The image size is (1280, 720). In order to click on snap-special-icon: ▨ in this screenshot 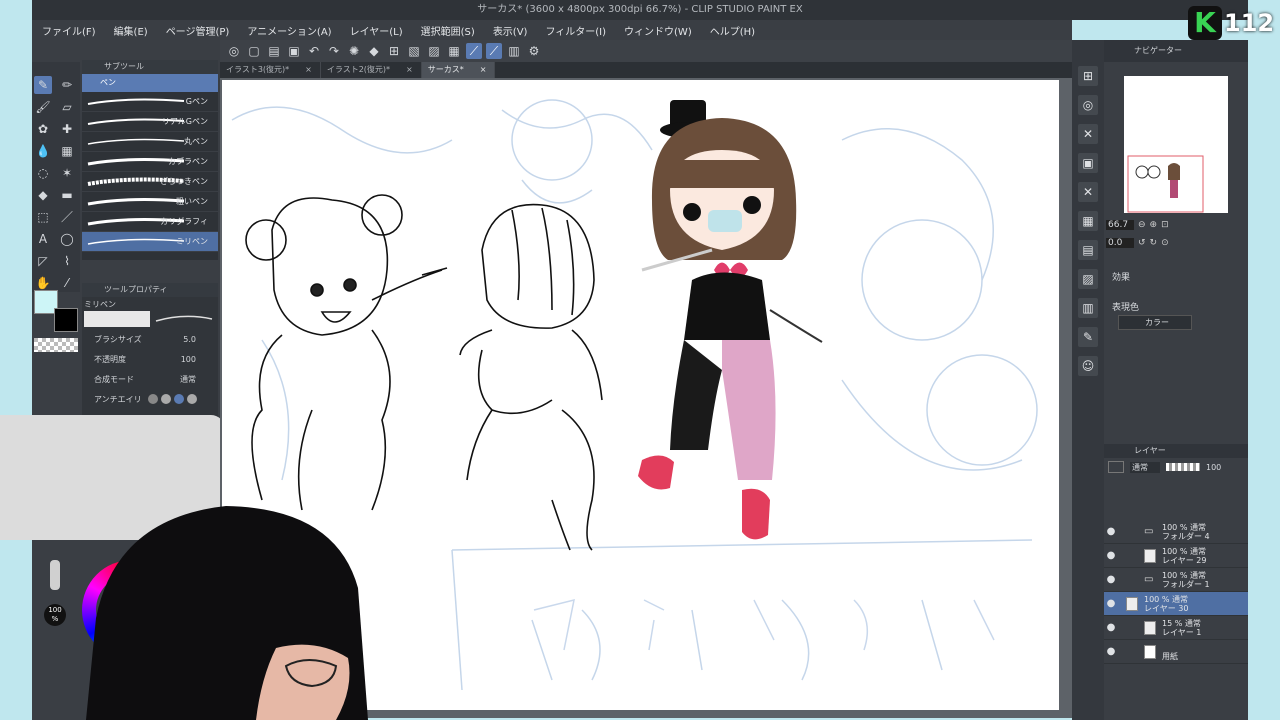, I will do `click(434, 51)`.